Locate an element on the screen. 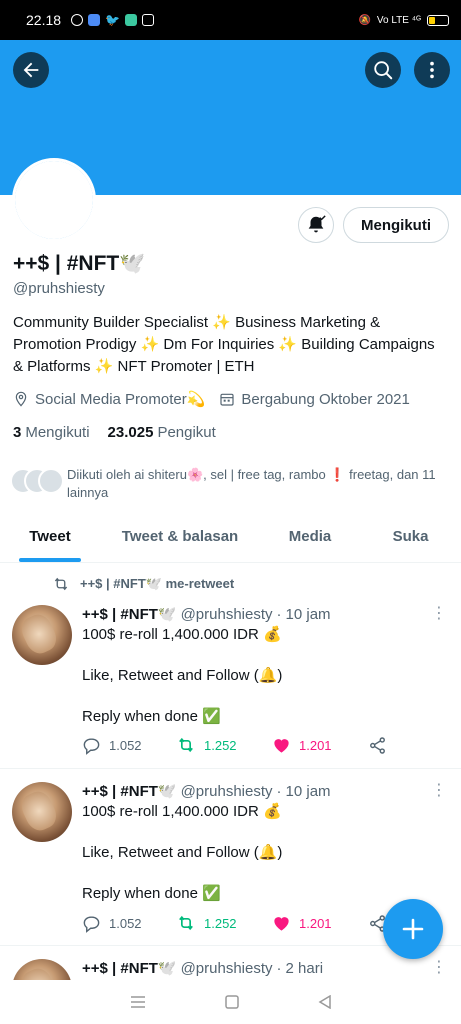 Image resolution: width=461 pixels, height=1024 pixels. notification-icons: 🐦 is located at coordinates (112, 20).